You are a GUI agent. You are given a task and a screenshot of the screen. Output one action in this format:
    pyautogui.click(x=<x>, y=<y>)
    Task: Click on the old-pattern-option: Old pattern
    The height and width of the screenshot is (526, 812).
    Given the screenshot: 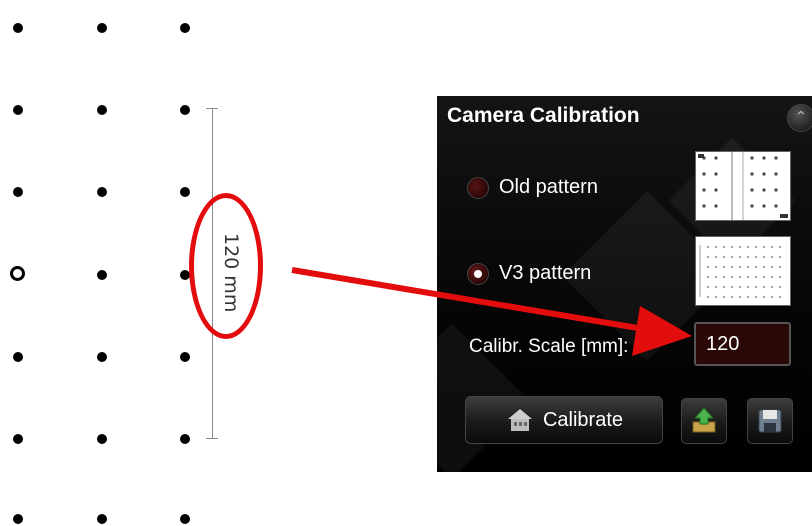 What is the action you would take?
    pyautogui.click(x=532, y=187)
    